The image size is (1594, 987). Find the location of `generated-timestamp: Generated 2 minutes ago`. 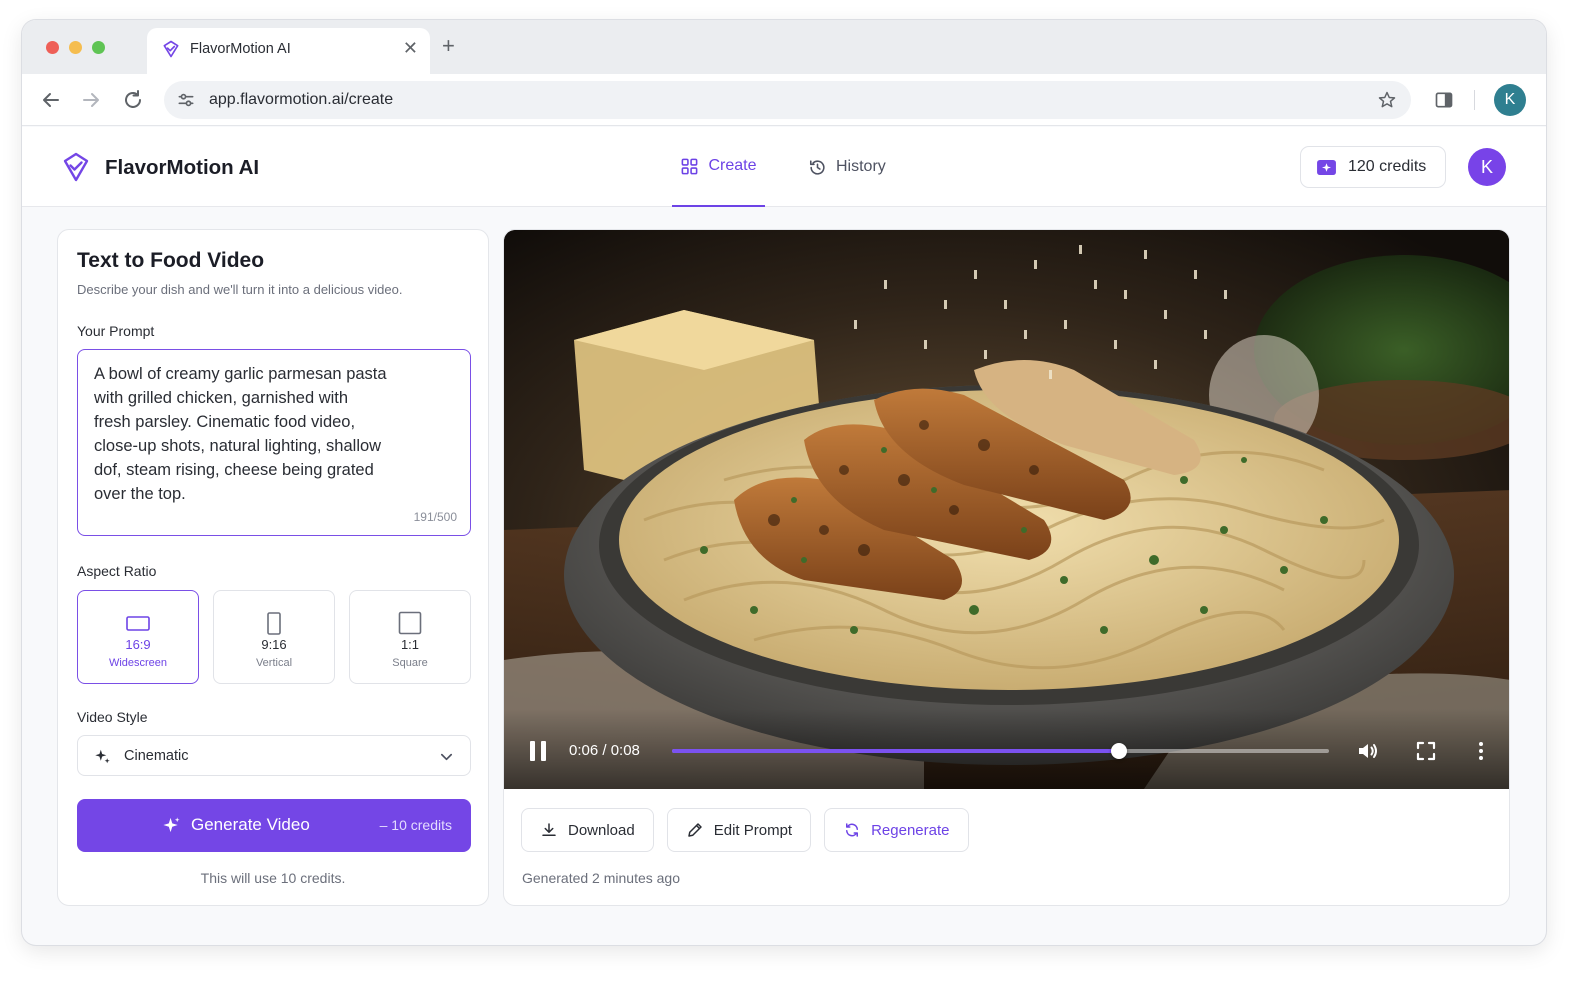

generated-timestamp: Generated 2 minutes ago is located at coordinates (601, 878).